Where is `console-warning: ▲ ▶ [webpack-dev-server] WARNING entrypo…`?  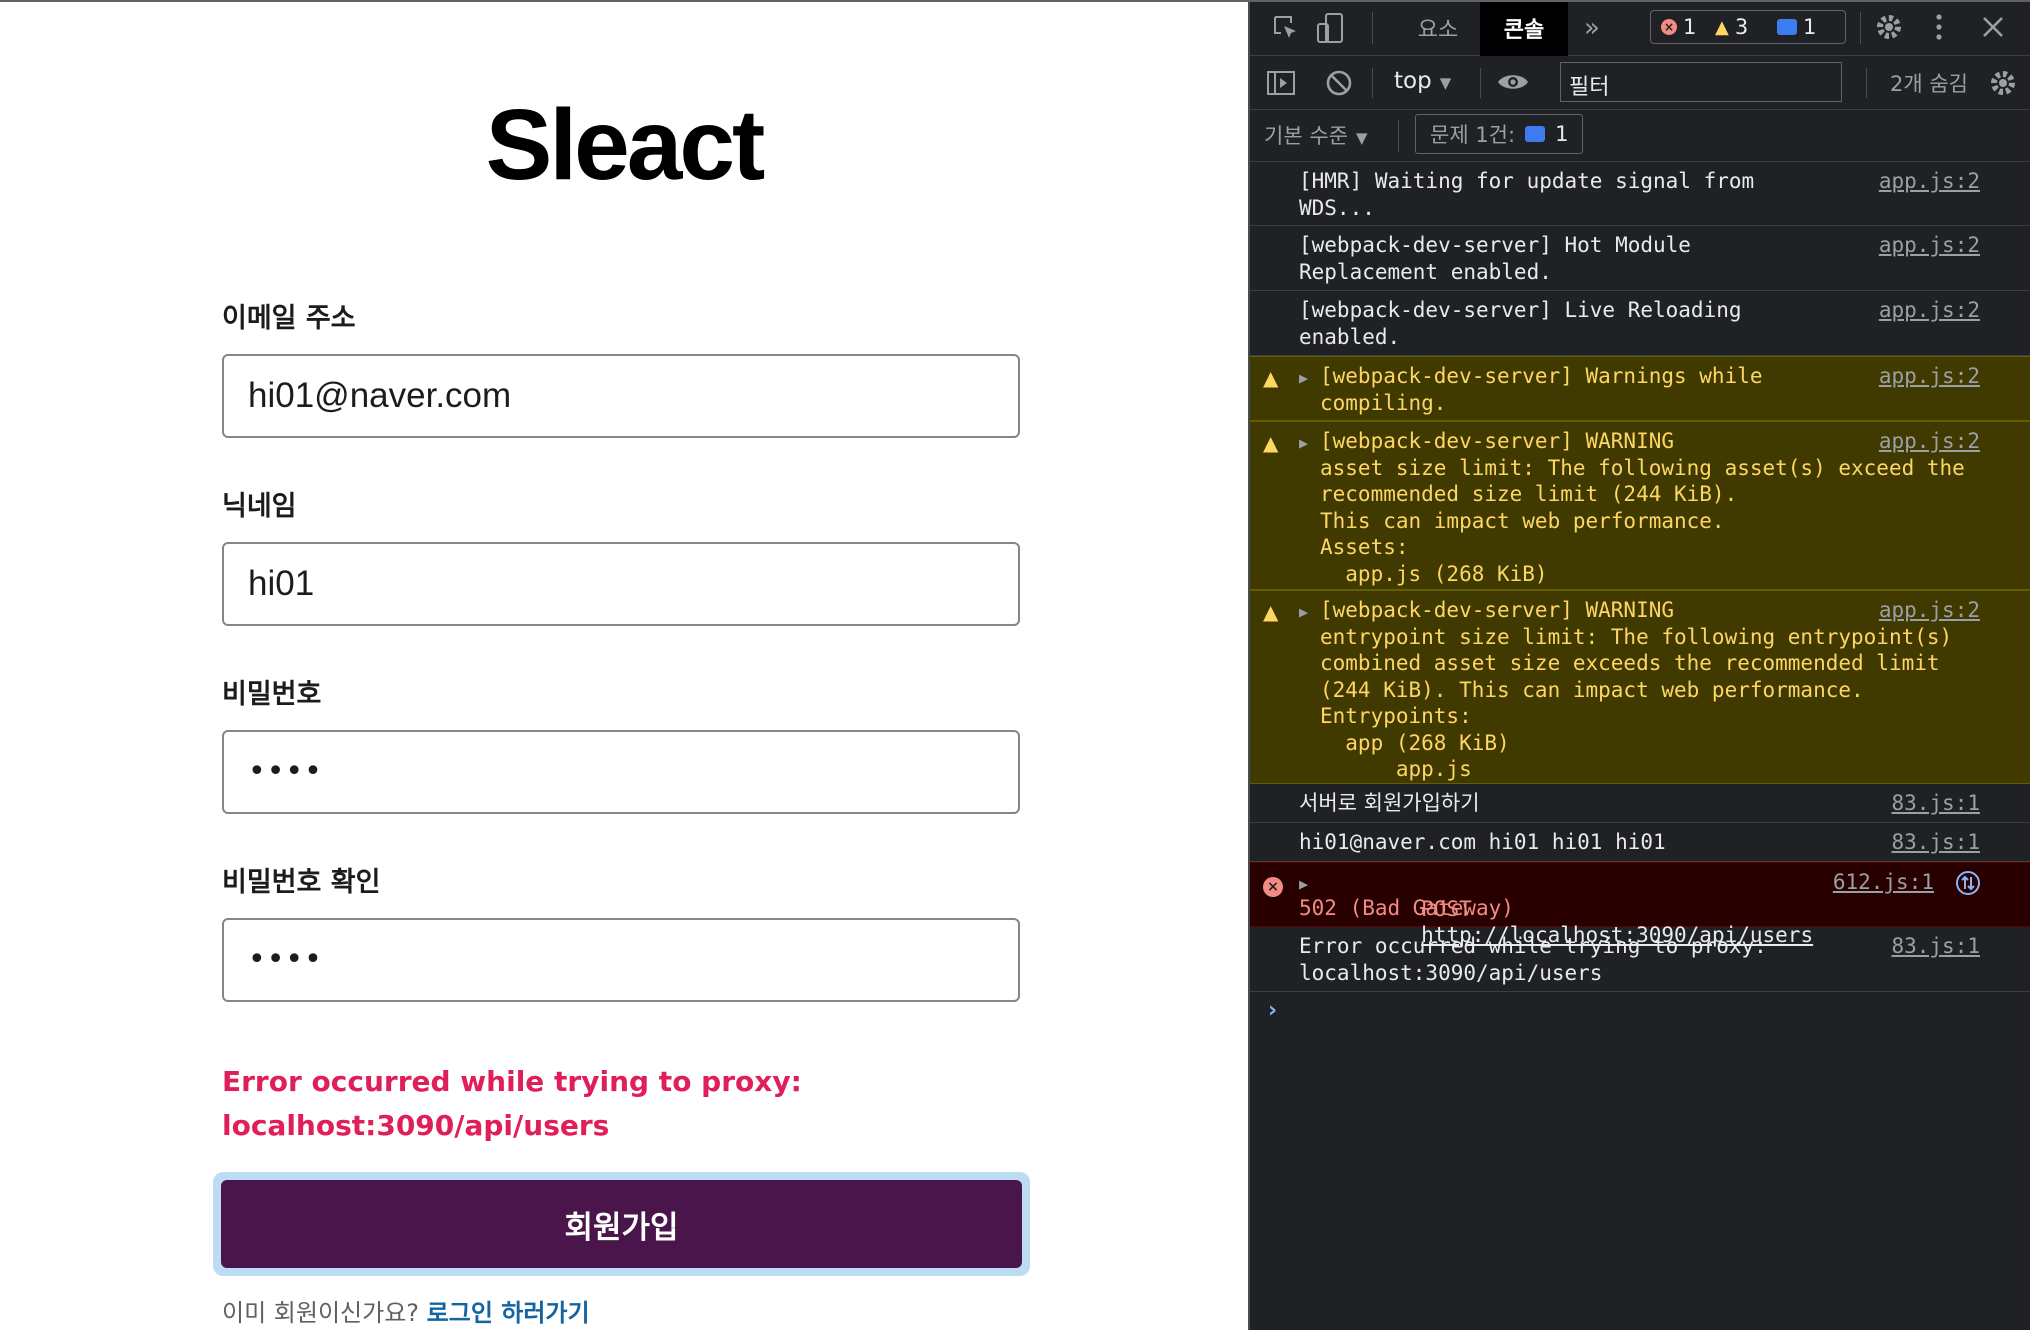 console-warning: ▲ ▶ [webpack-dev-server] WARNING entrypo… is located at coordinates (1640, 687).